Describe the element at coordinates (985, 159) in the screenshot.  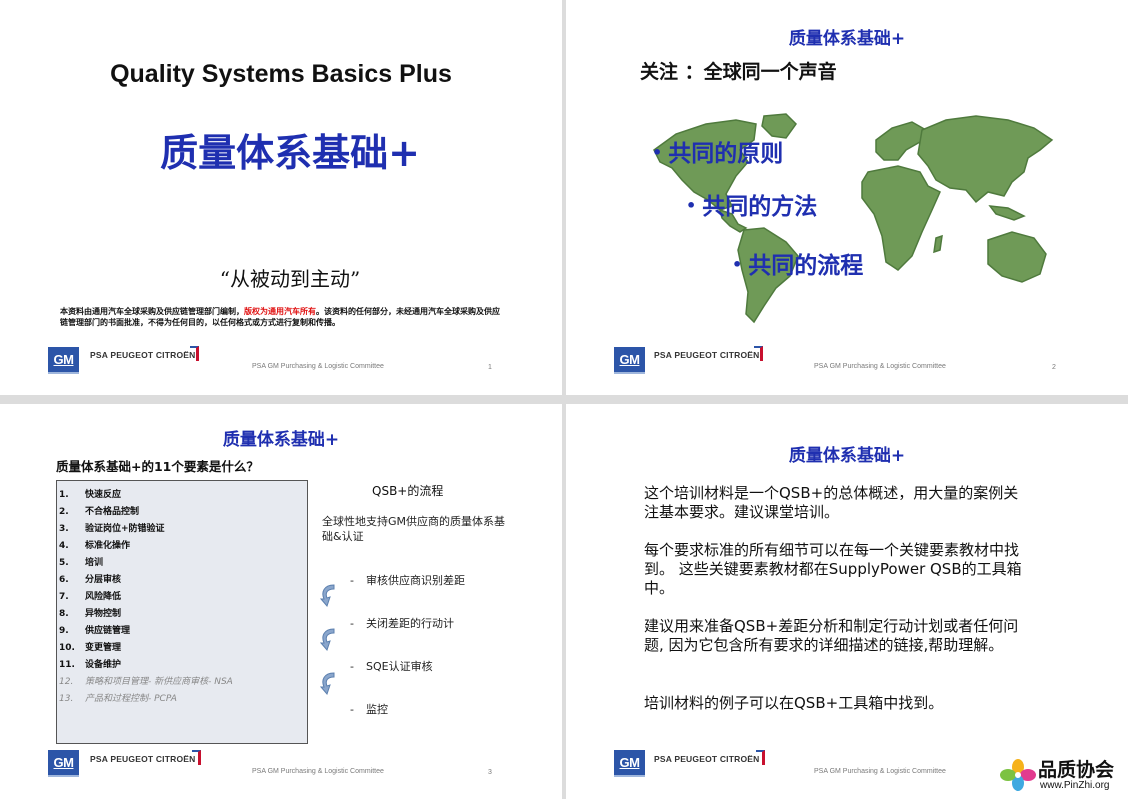
I see `asia-shape` at that location.